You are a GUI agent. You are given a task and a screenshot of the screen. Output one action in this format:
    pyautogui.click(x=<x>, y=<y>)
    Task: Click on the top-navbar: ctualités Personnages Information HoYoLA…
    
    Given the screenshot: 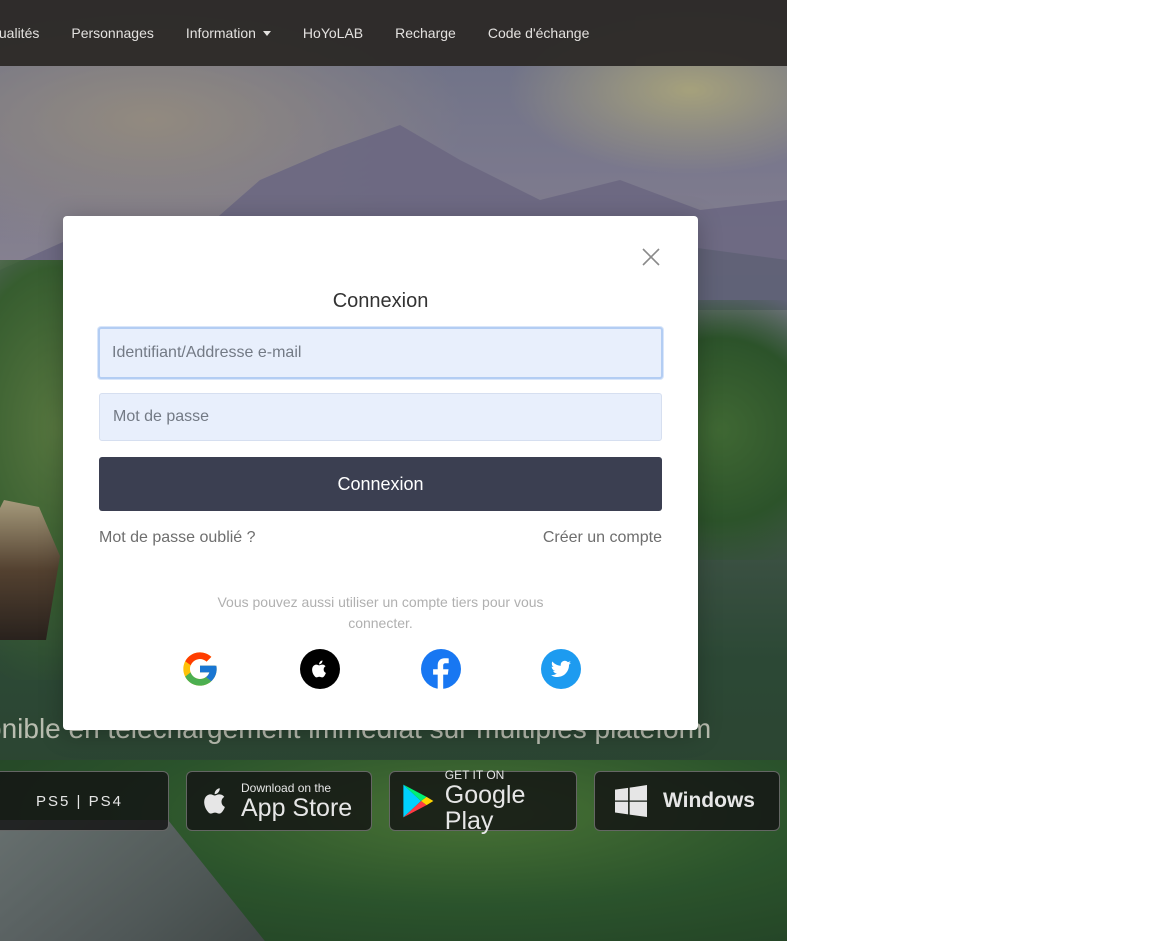 What is the action you would take?
    pyautogui.click(x=393, y=33)
    